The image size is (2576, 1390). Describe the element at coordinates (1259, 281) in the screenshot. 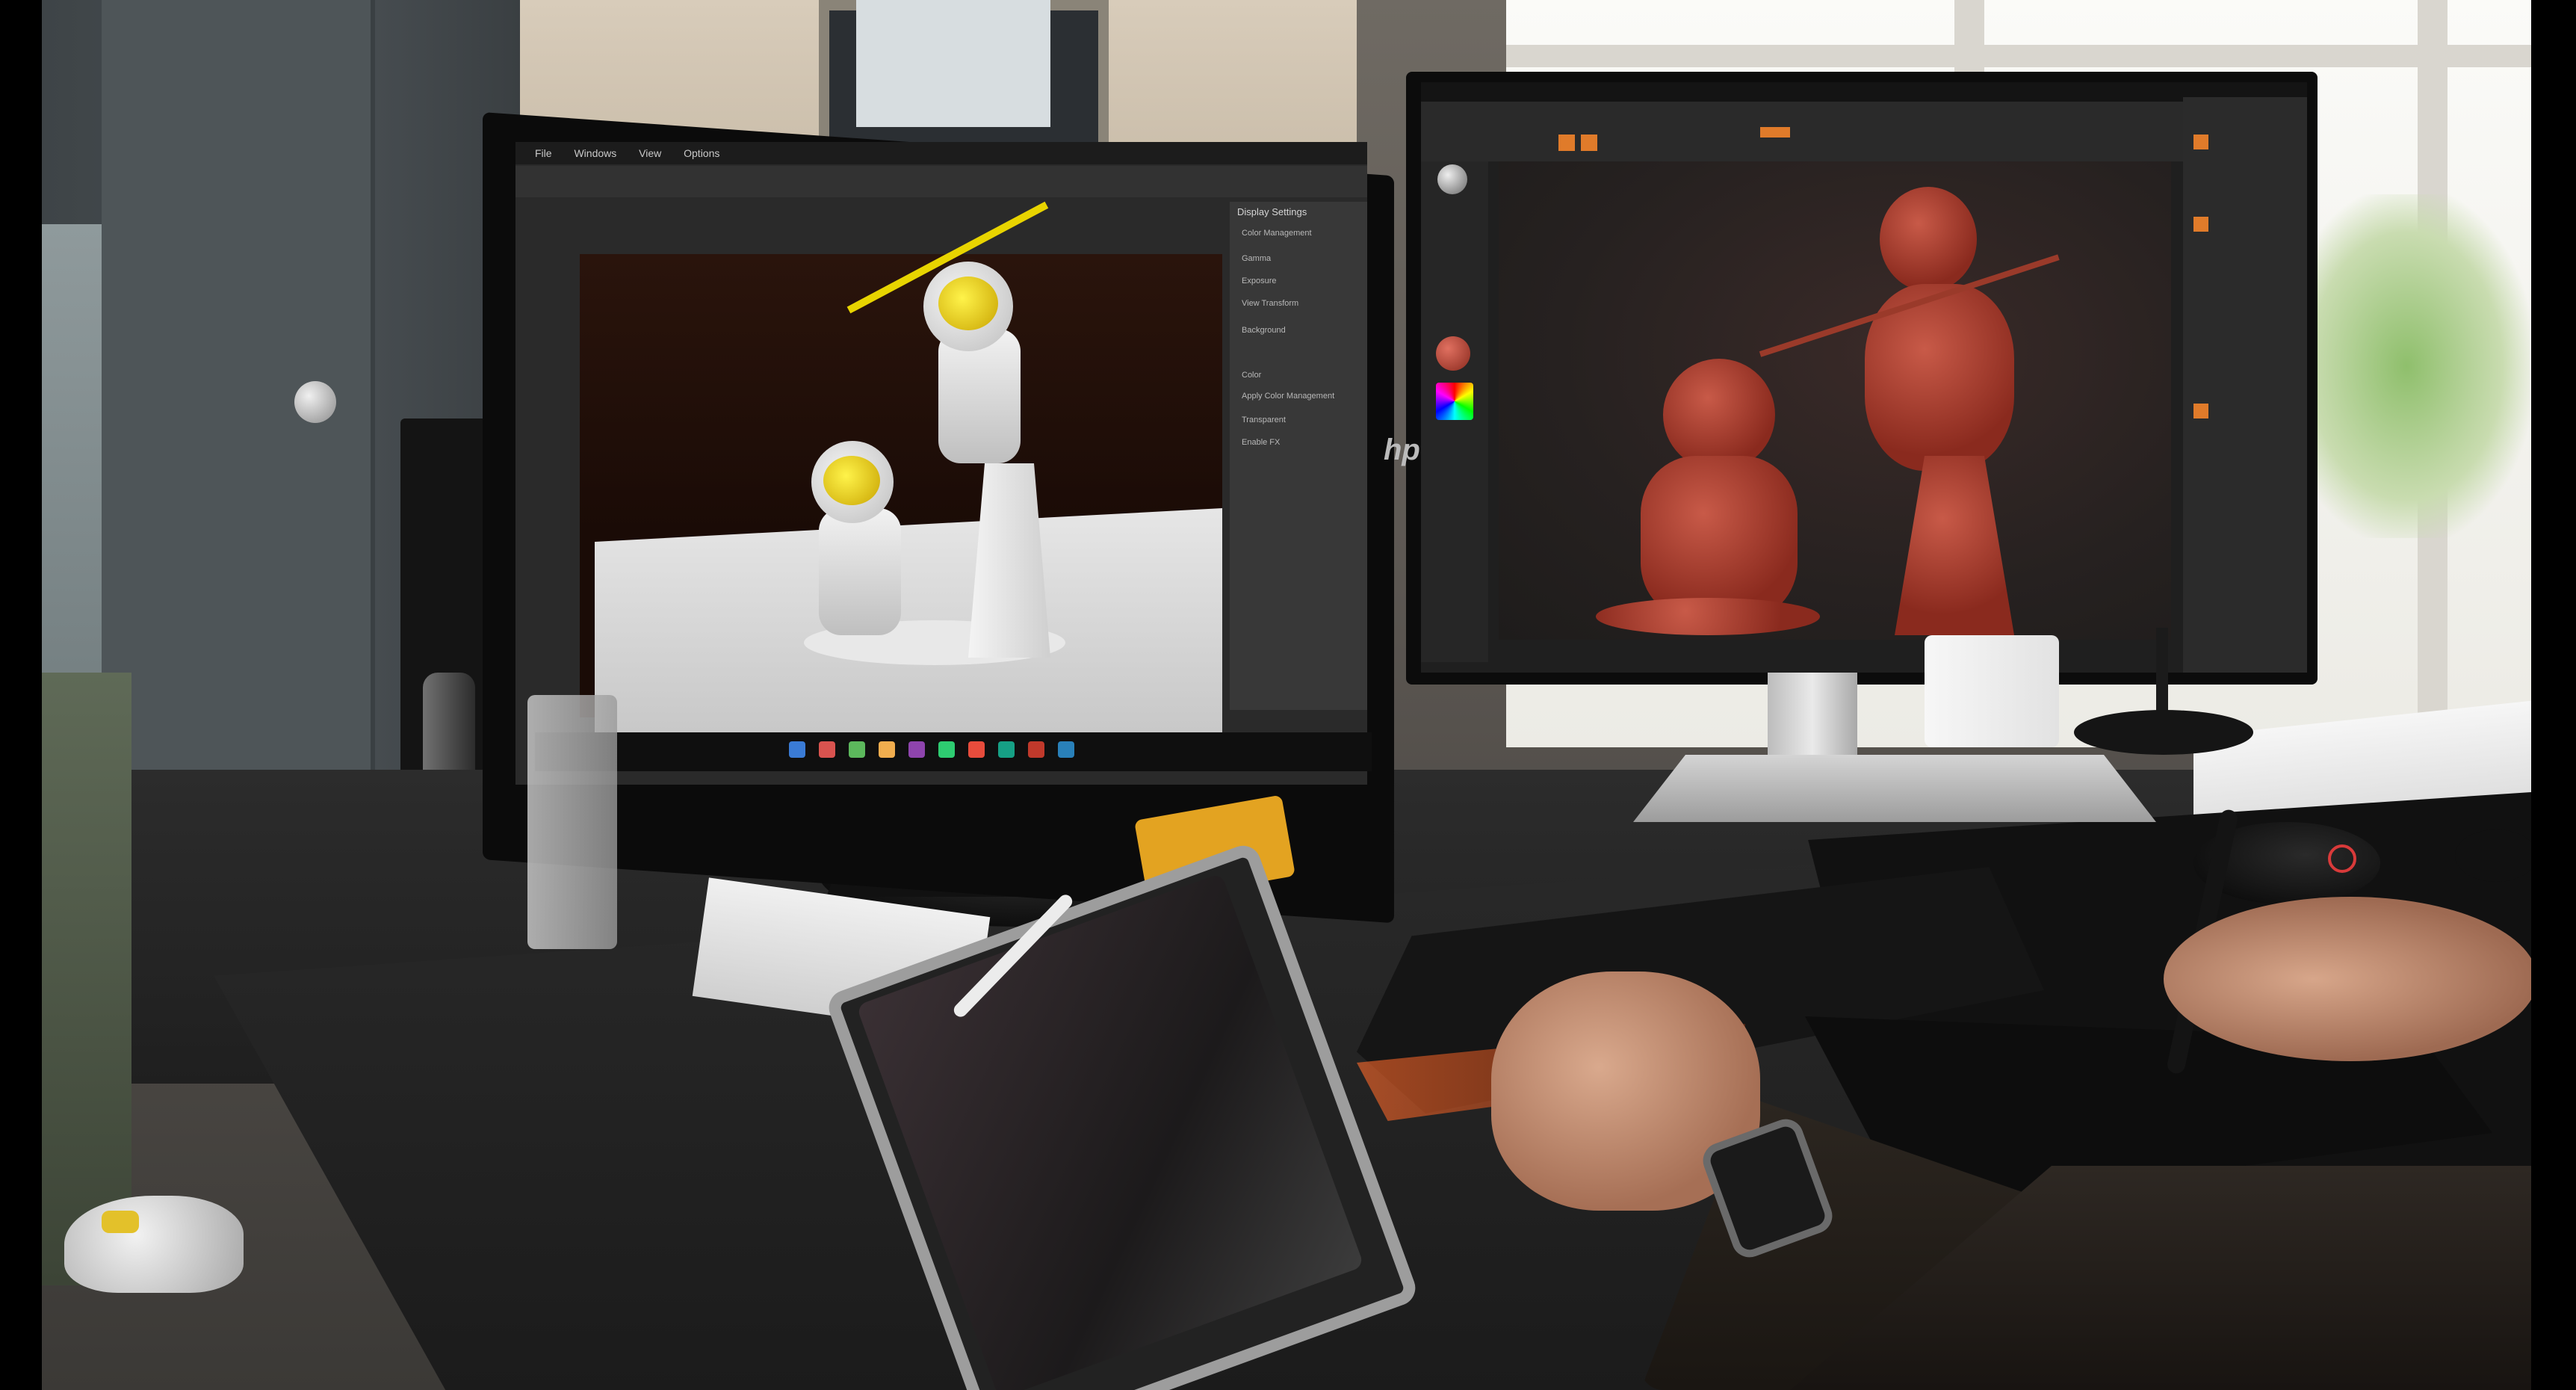

I see `panel-label: Exposure` at that location.